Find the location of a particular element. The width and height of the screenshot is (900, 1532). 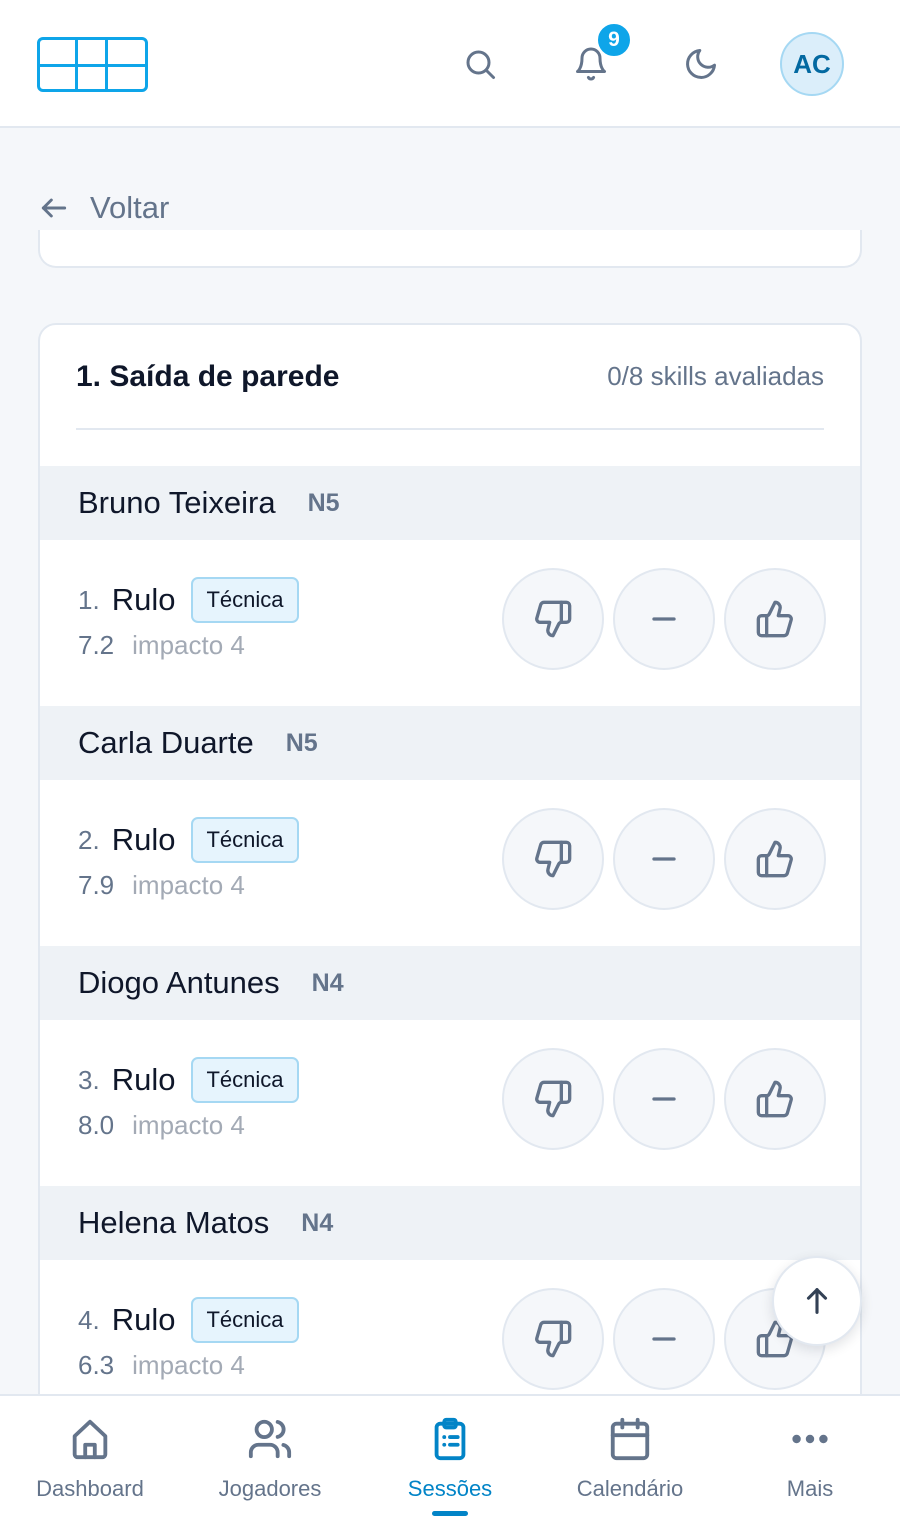

back-button: Voltar is located at coordinates (103, 208).